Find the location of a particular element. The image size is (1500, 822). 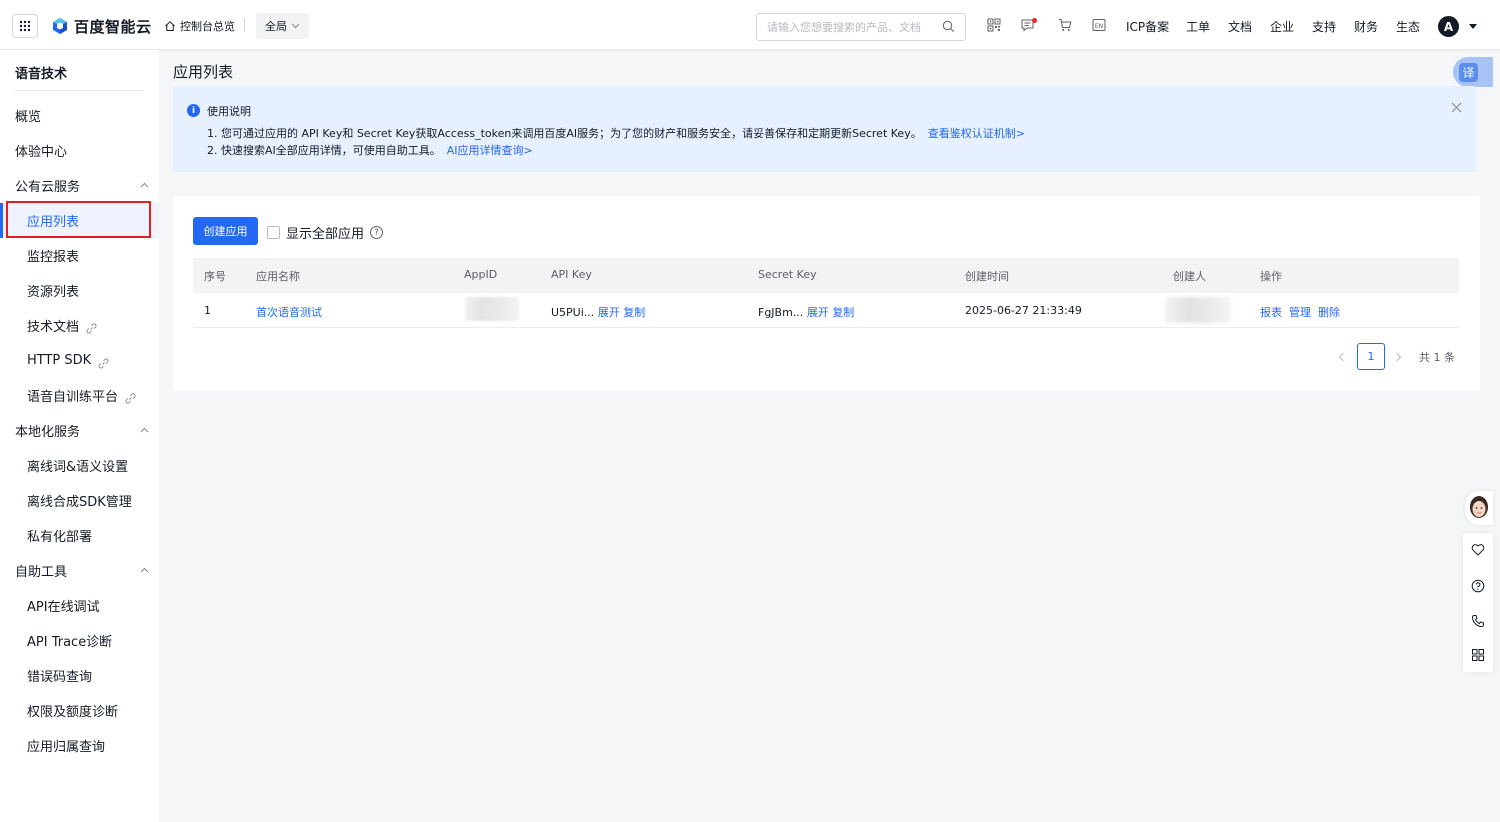

nav-link-enterprise: 企业 is located at coordinates (1282, 26).